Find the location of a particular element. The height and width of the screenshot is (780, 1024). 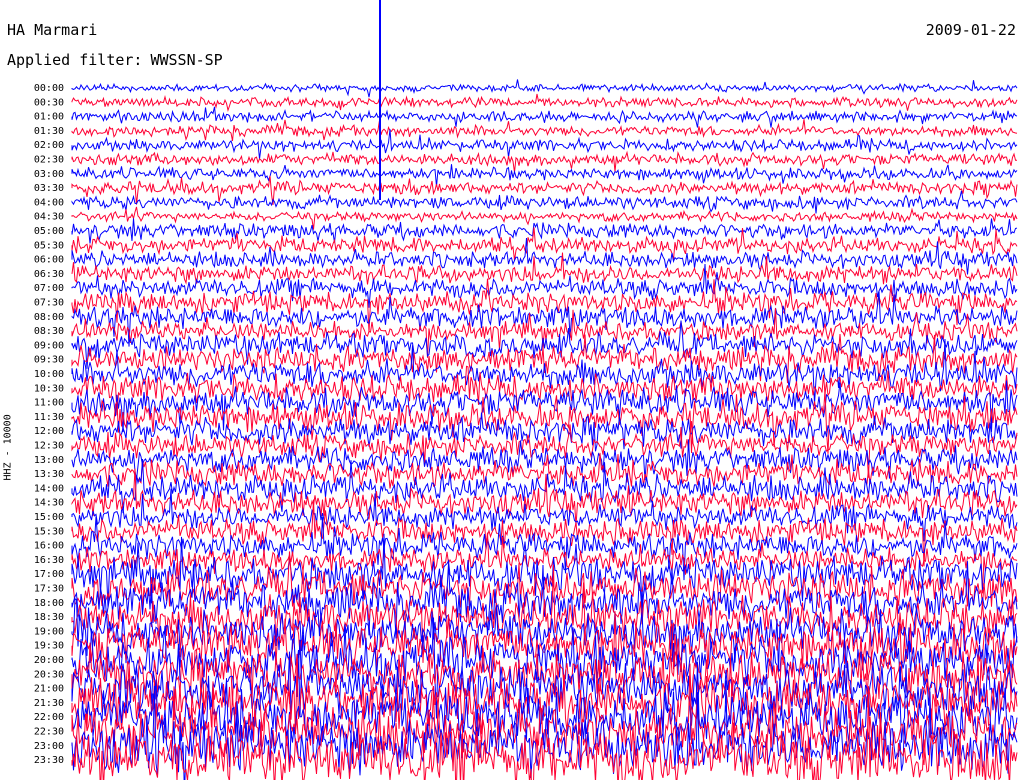

row-time-label: 17:30 is located at coordinates (49, 589).